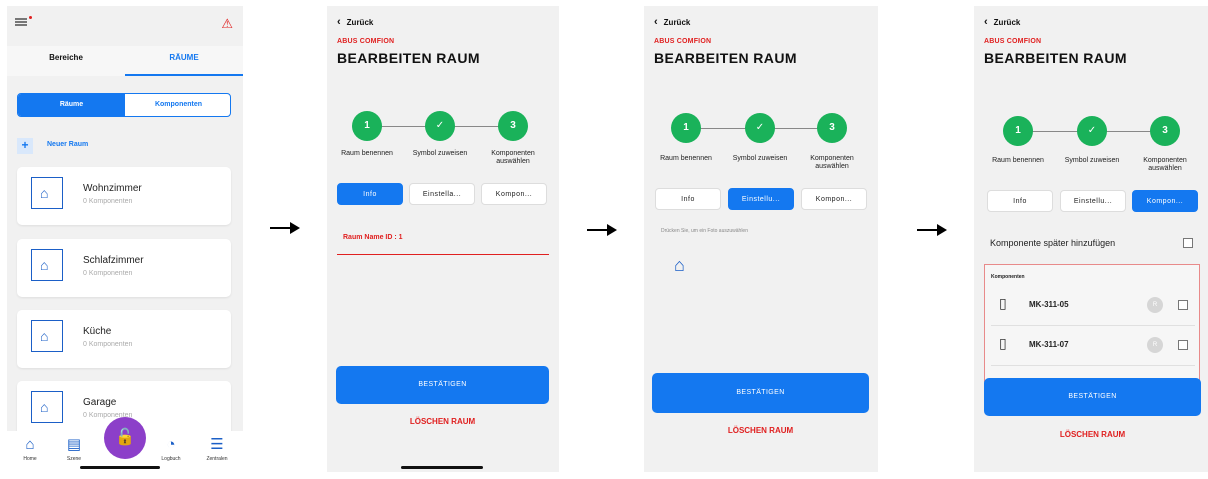 The height and width of the screenshot is (479, 1208). I want to click on add-later-label: Komponente später hinzufügen, so click(1053, 243).